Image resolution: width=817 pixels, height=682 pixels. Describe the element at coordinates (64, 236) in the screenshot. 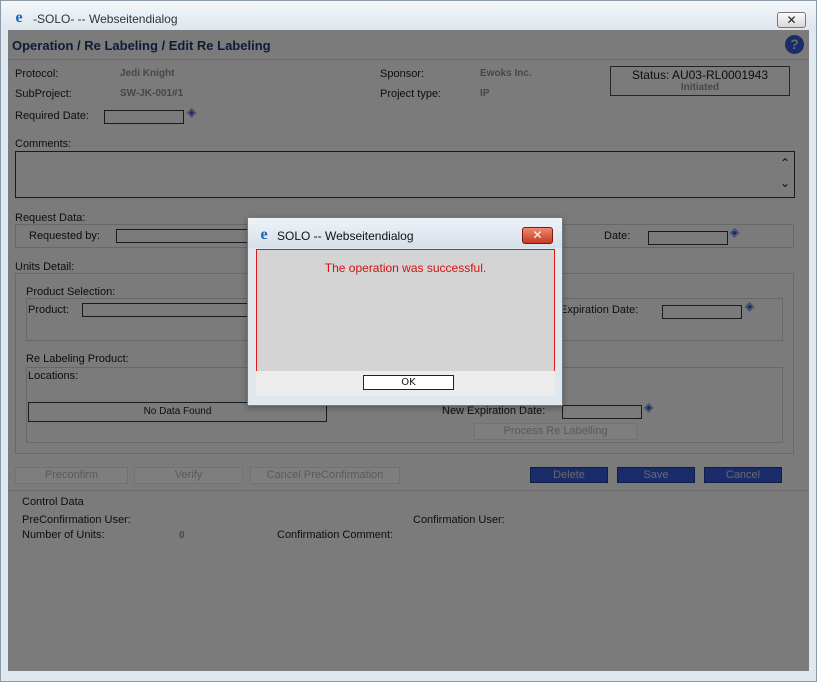

I see `requested-by-label: Requested by:` at that location.